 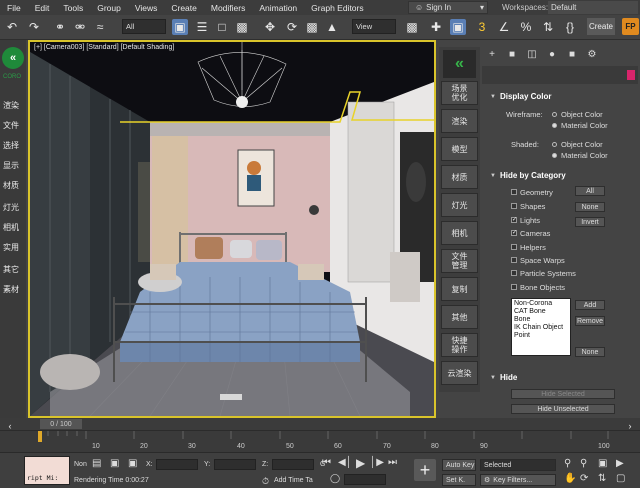 What do you see at coordinates (270, 27) in the screenshot?
I see `move-icon: ✥` at bounding box center [270, 27].